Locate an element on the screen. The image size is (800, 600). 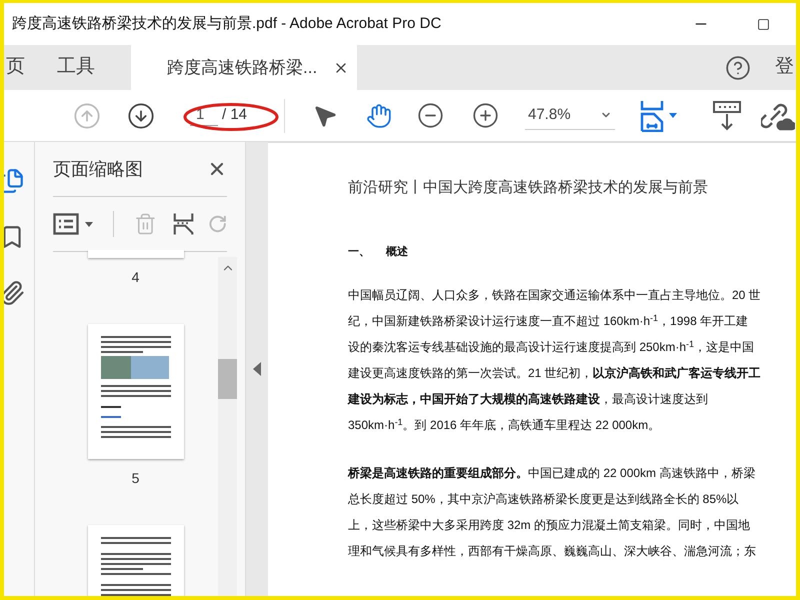
collapse-arrow-icon is located at coordinates (257, 369).